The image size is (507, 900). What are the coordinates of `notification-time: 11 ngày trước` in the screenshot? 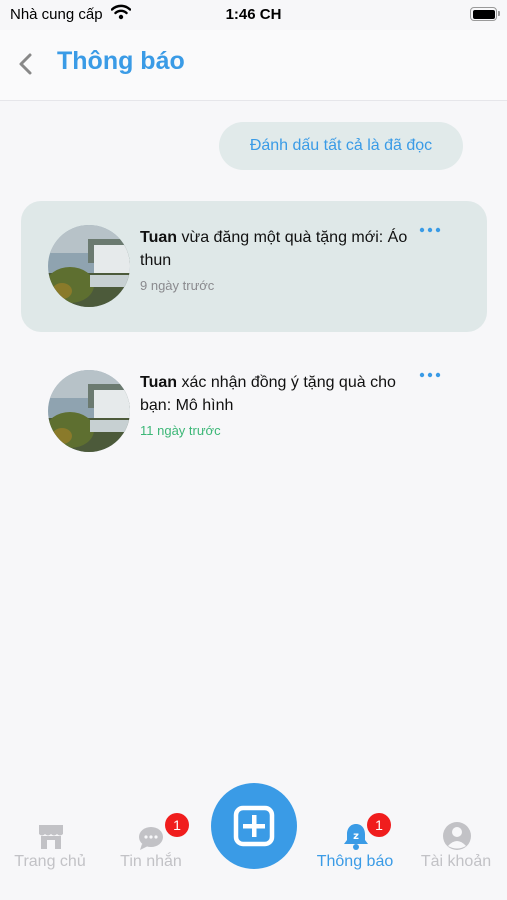 It's located at (180, 430).